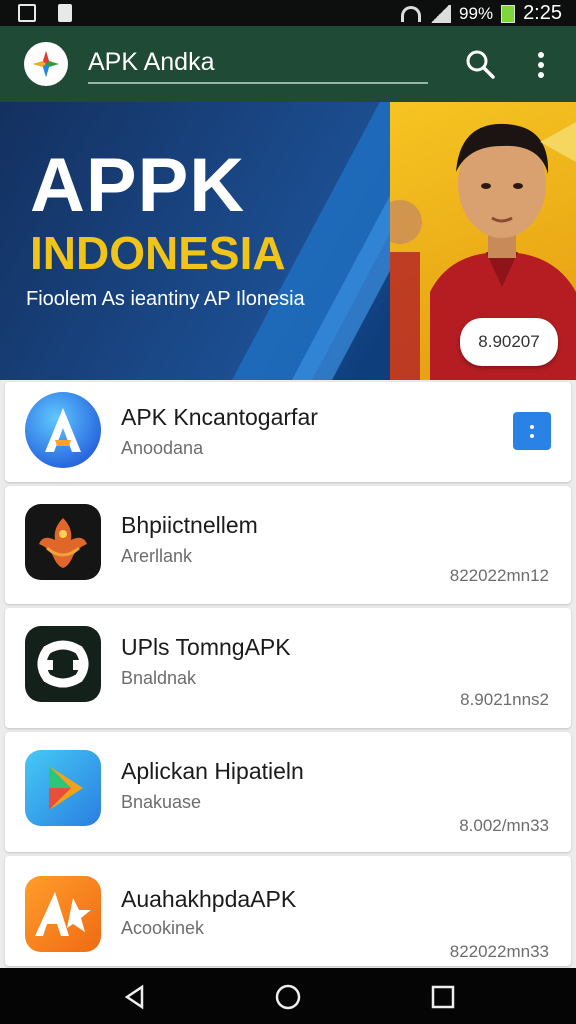 This screenshot has width=576, height=1024. Describe the element at coordinates (65, 13) in the screenshot. I see `file-notification-icon` at that location.